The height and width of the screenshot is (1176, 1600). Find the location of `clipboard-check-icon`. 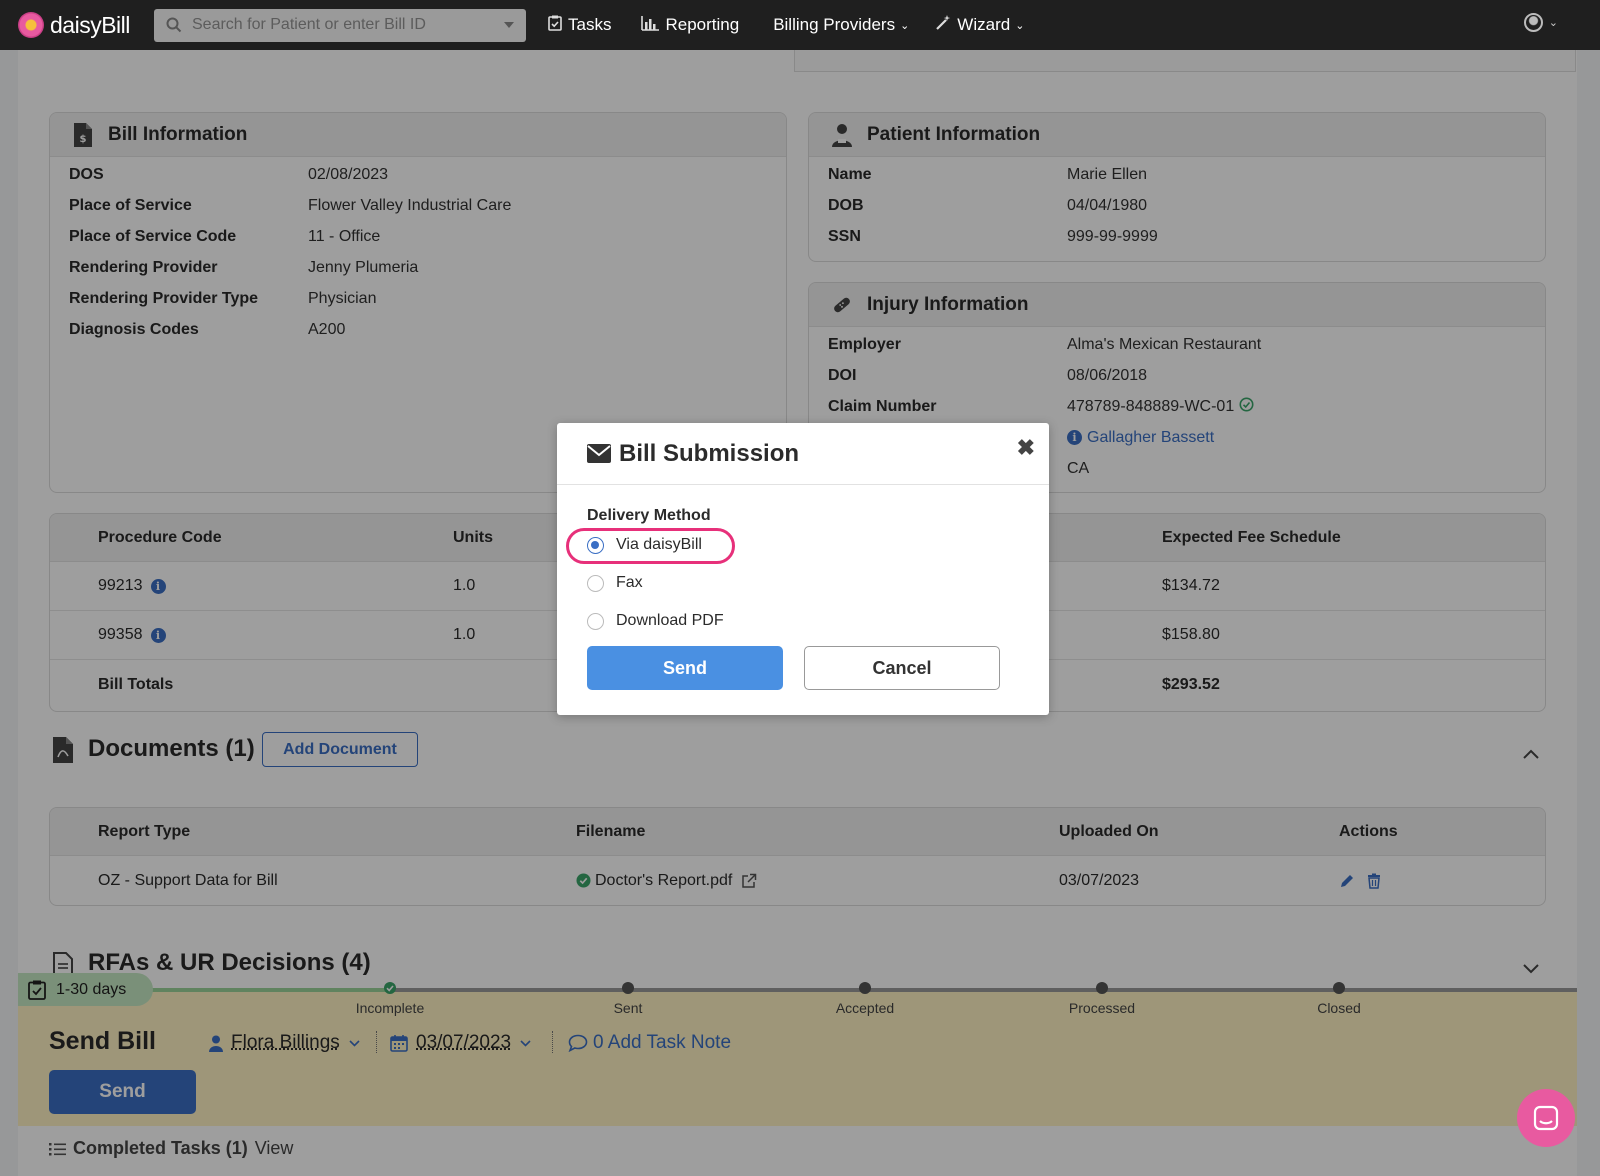

clipboard-check-icon is located at coordinates (555, 25).